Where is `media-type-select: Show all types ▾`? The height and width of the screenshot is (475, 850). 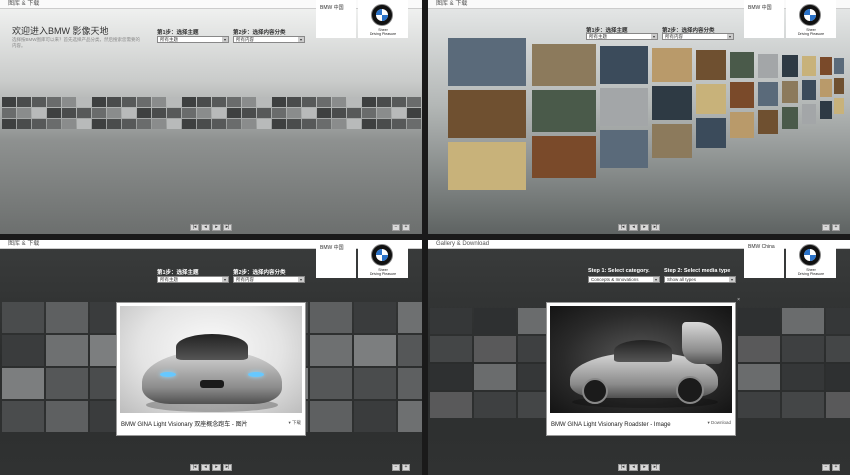 media-type-select: Show all types ▾ is located at coordinates (700, 279).